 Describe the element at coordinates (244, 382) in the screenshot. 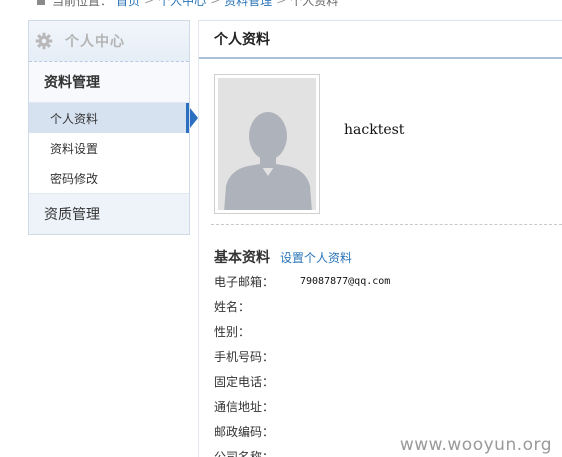

I see `field-label: 固定电话：` at that location.